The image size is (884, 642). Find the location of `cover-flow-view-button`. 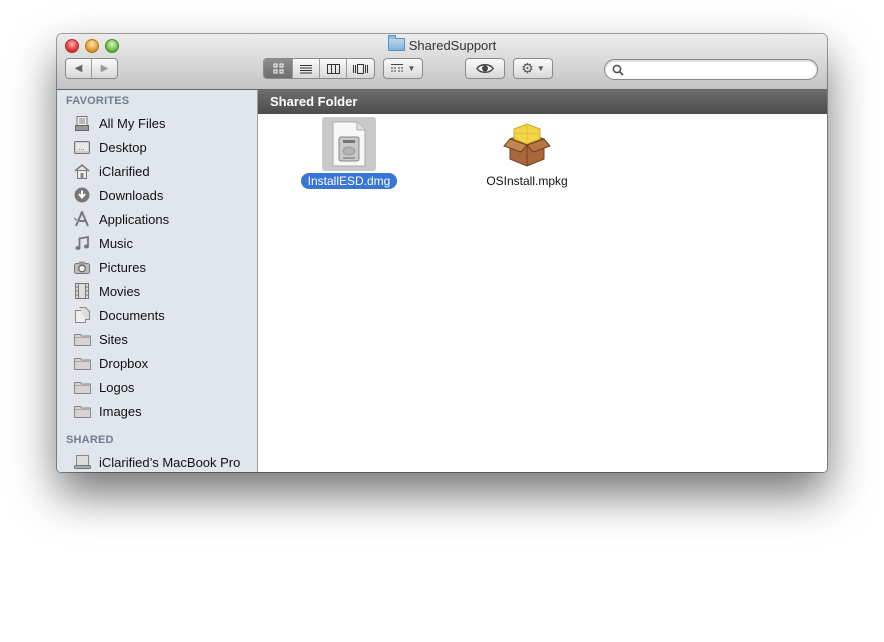

cover-flow-view-button is located at coordinates (360, 68).